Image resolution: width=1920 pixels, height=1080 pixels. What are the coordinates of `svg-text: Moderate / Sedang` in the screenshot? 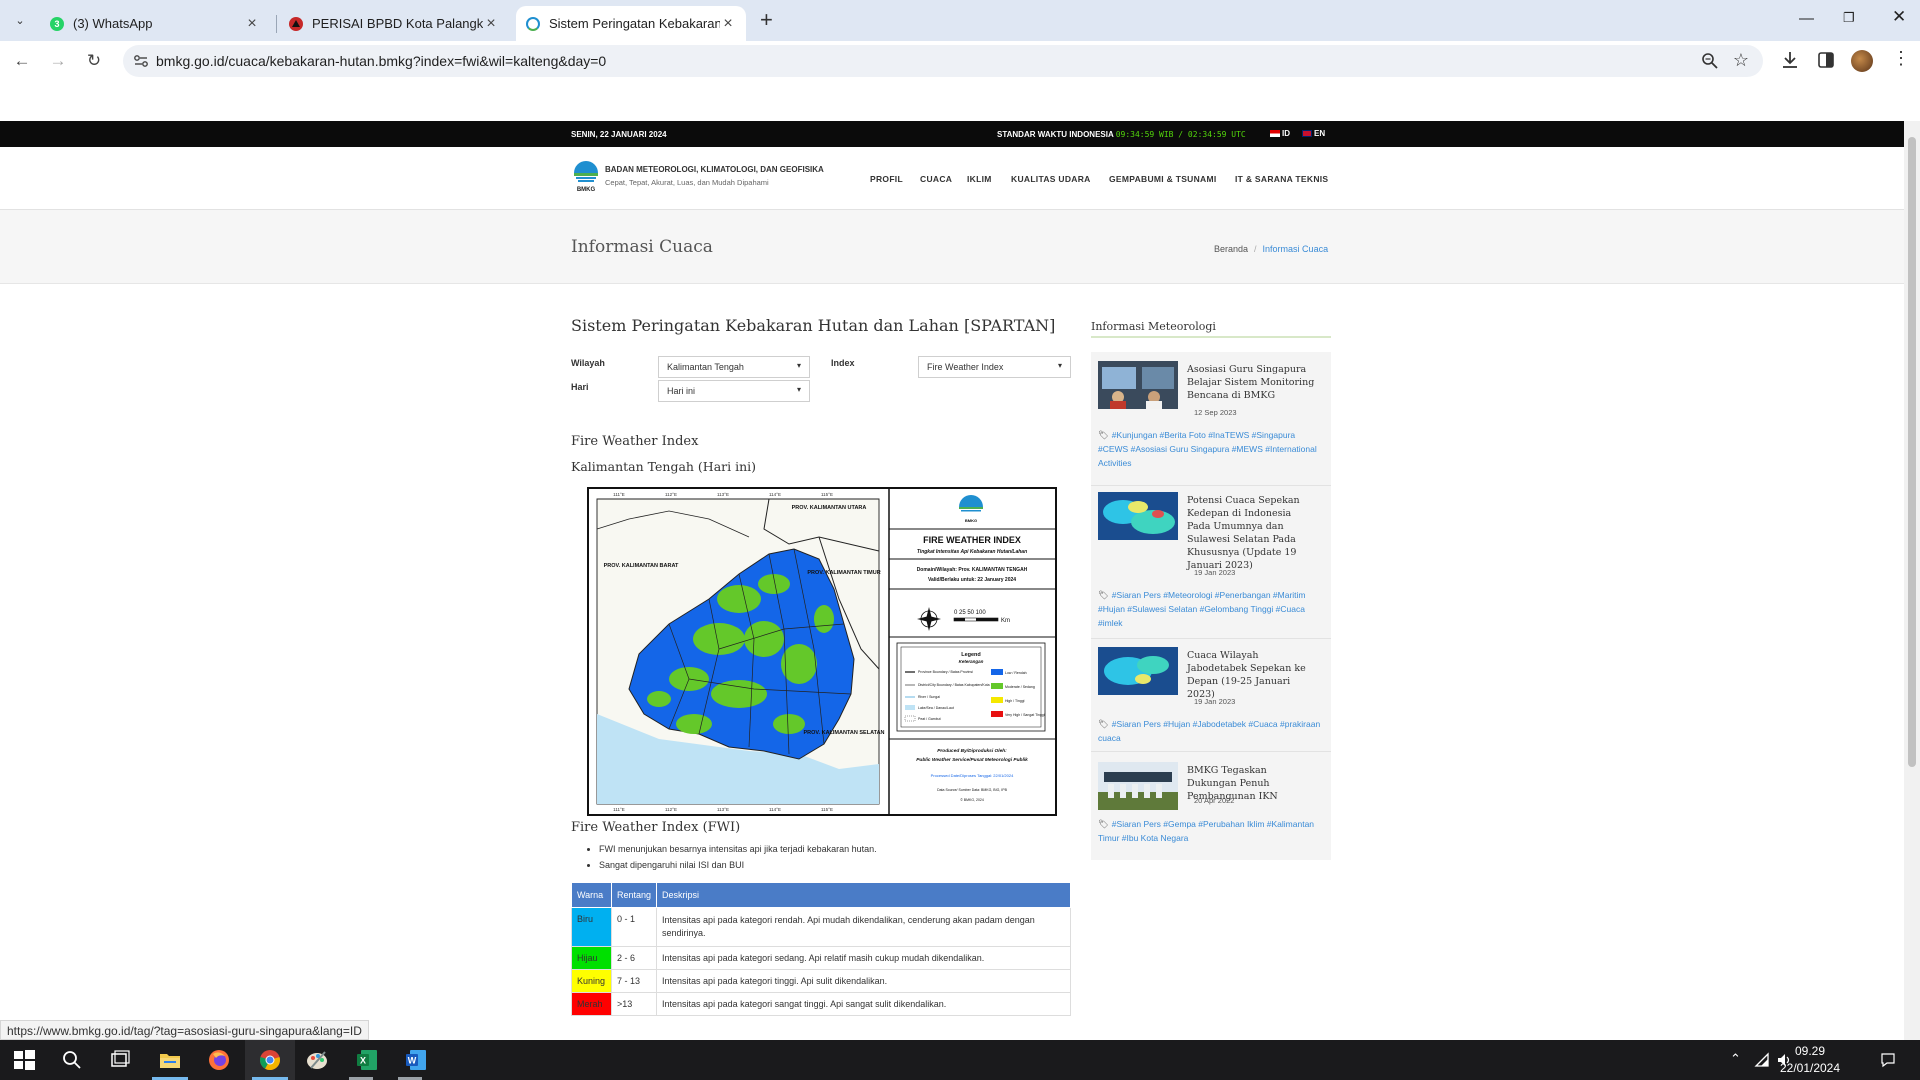 It's located at (1020, 687).